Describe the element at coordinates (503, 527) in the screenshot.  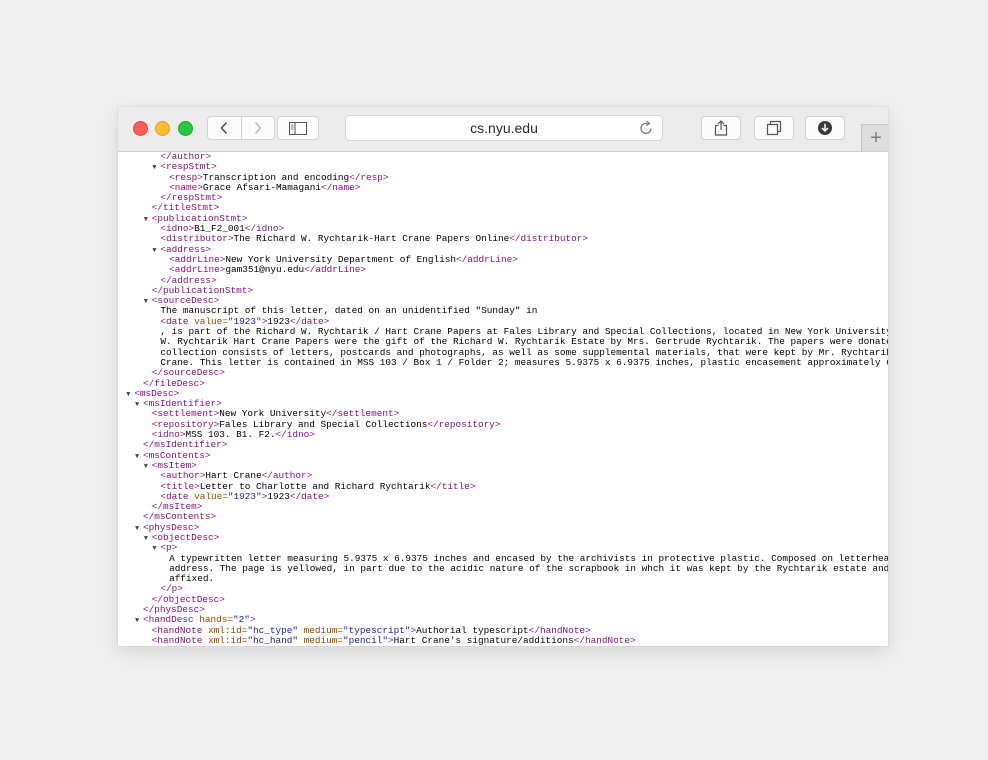
I see `xml-line: ▼ <physDesc>` at that location.